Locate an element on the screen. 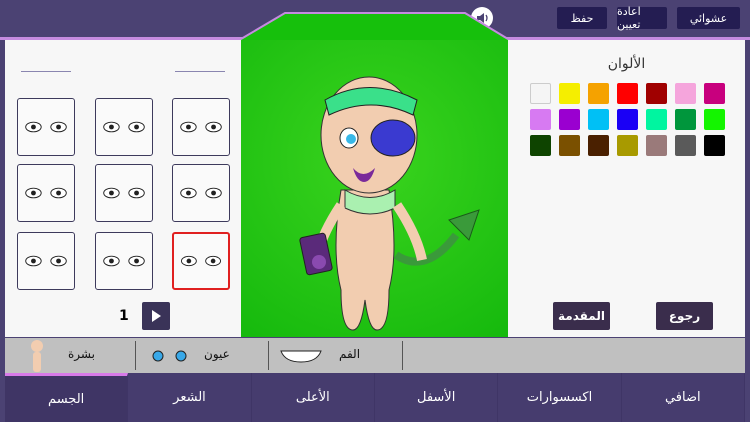 The height and width of the screenshot is (422, 750). tab-5: اضافي is located at coordinates (683, 397).